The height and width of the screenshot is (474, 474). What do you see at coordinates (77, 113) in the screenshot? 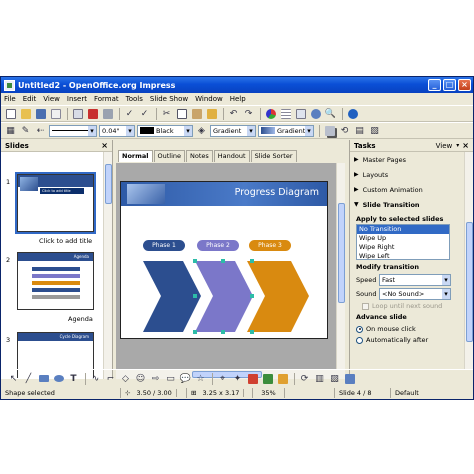
I see `edit-file-icon` at bounding box center [77, 113].